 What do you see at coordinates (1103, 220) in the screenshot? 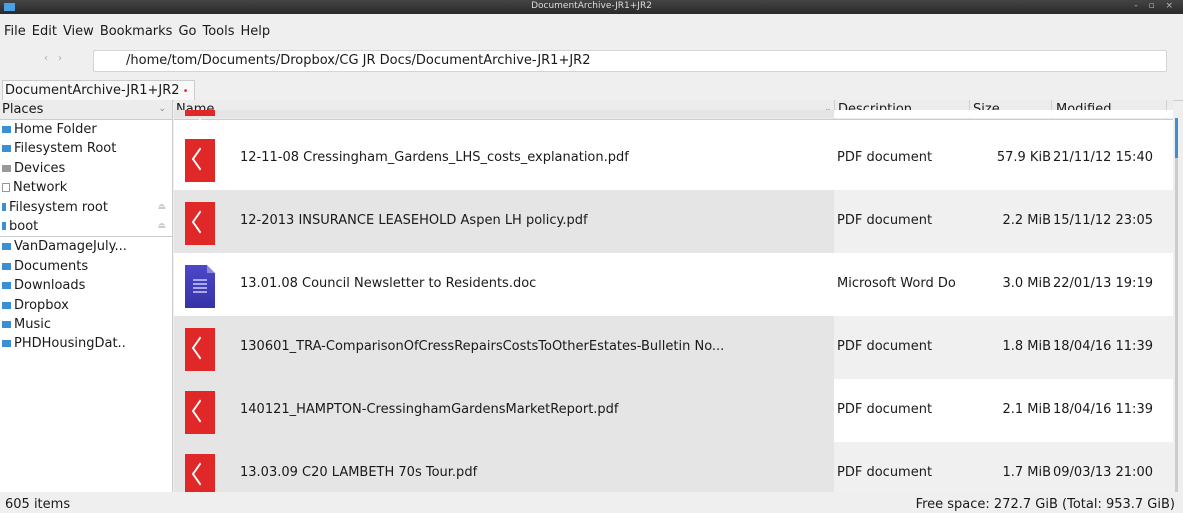
I see `file-modified: 15/11/12 23:05` at bounding box center [1103, 220].